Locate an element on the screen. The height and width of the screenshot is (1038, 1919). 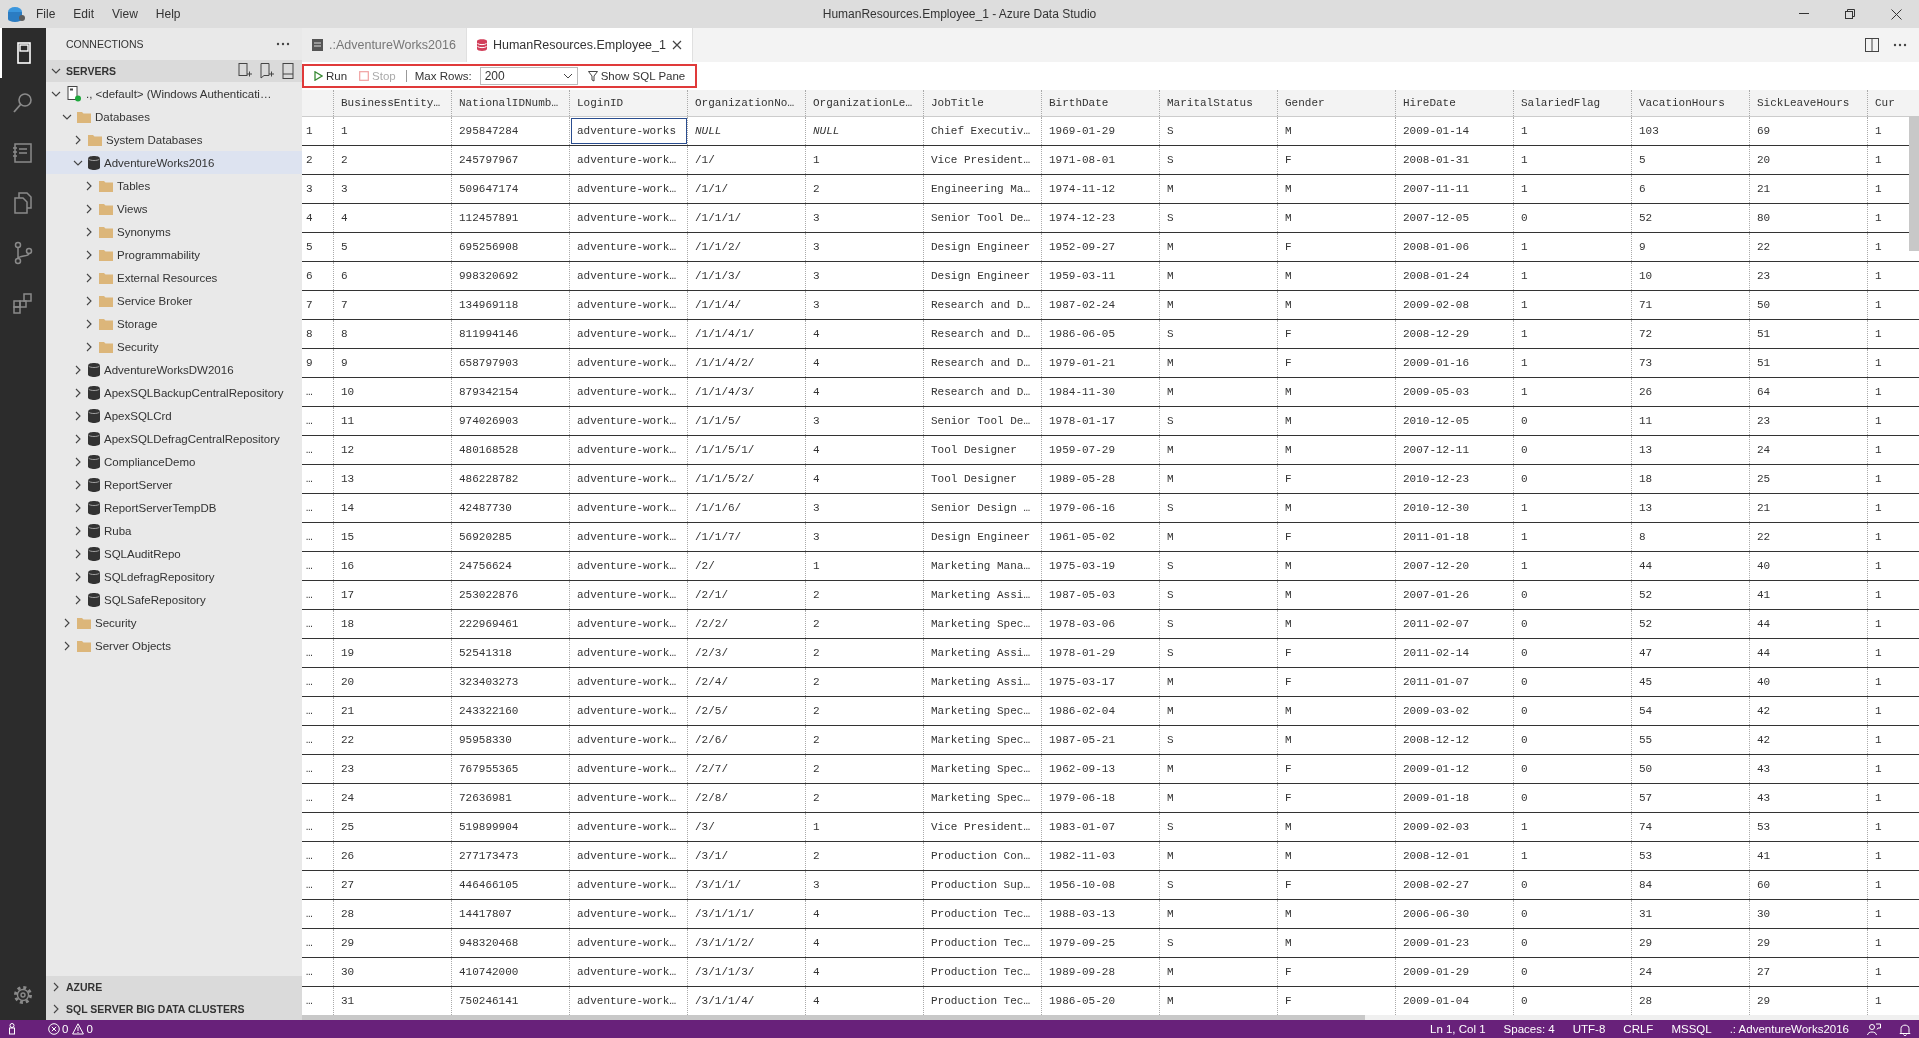
tree-item: Security is located at coordinates (174, 346).